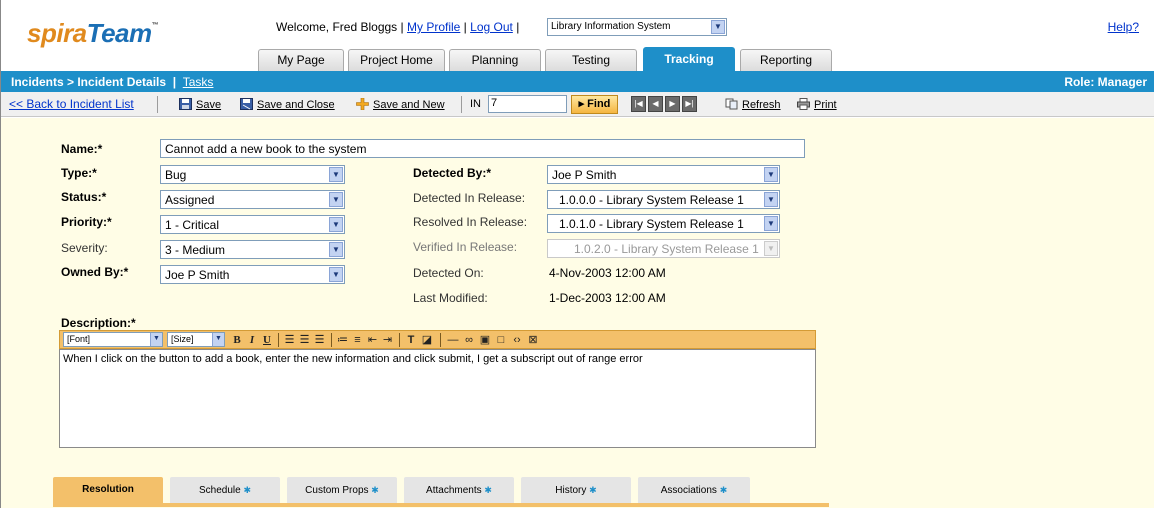 This screenshot has height=508, width=1154. What do you see at coordinates (655, 104) in the screenshot?
I see `previous-record-icon: ◀` at bounding box center [655, 104].